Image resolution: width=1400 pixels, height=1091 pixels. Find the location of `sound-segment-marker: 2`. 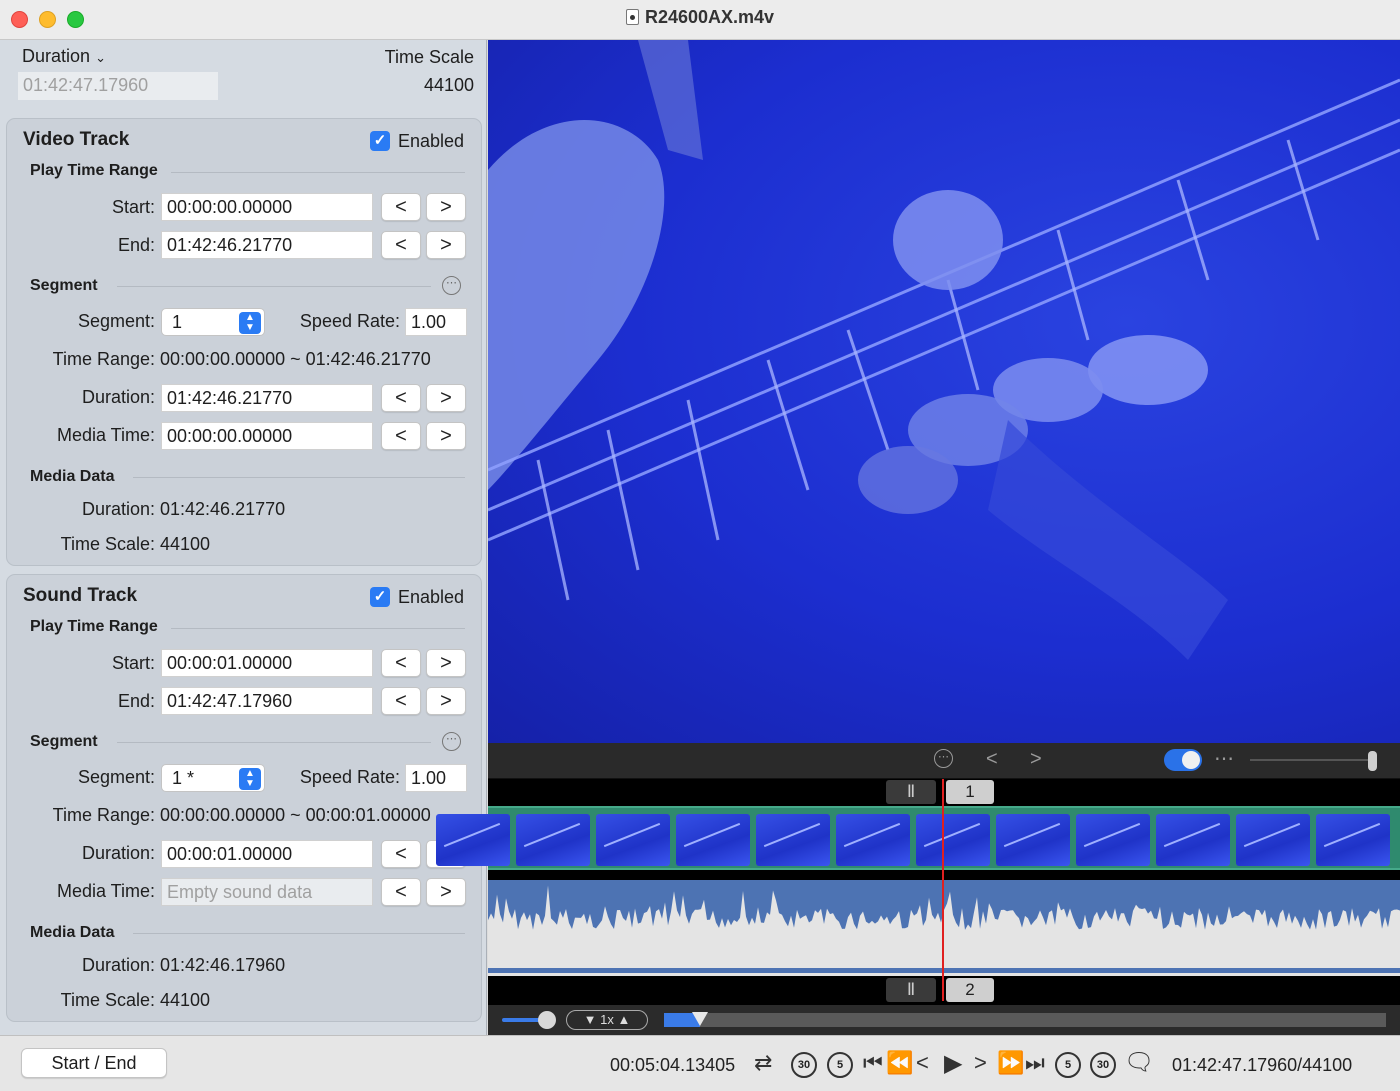

sound-segment-marker: 2 is located at coordinates (970, 990).